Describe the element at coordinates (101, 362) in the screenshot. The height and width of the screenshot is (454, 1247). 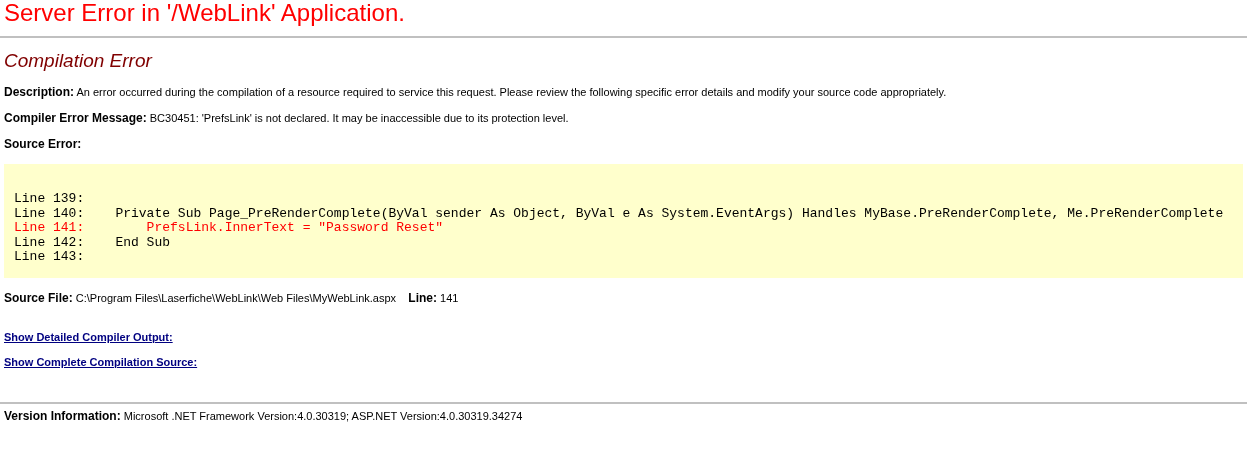
I see `toggle-link: Show Complete Compilation Source:` at that location.